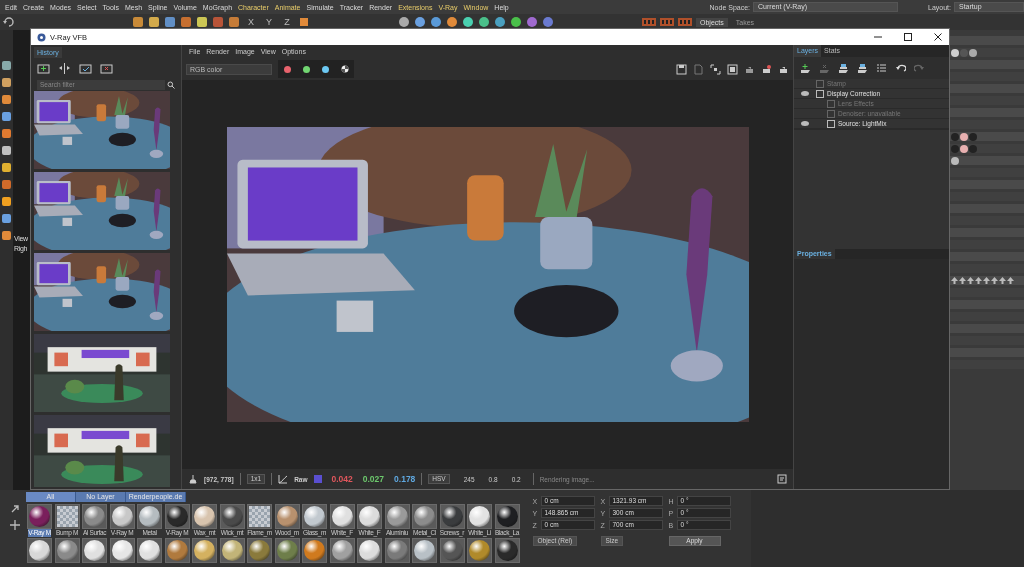 Image resolution: width=1024 pixels, height=567 pixels. What do you see at coordinates (251, 22) in the screenshot?
I see `axis-button: X` at bounding box center [251, 22].